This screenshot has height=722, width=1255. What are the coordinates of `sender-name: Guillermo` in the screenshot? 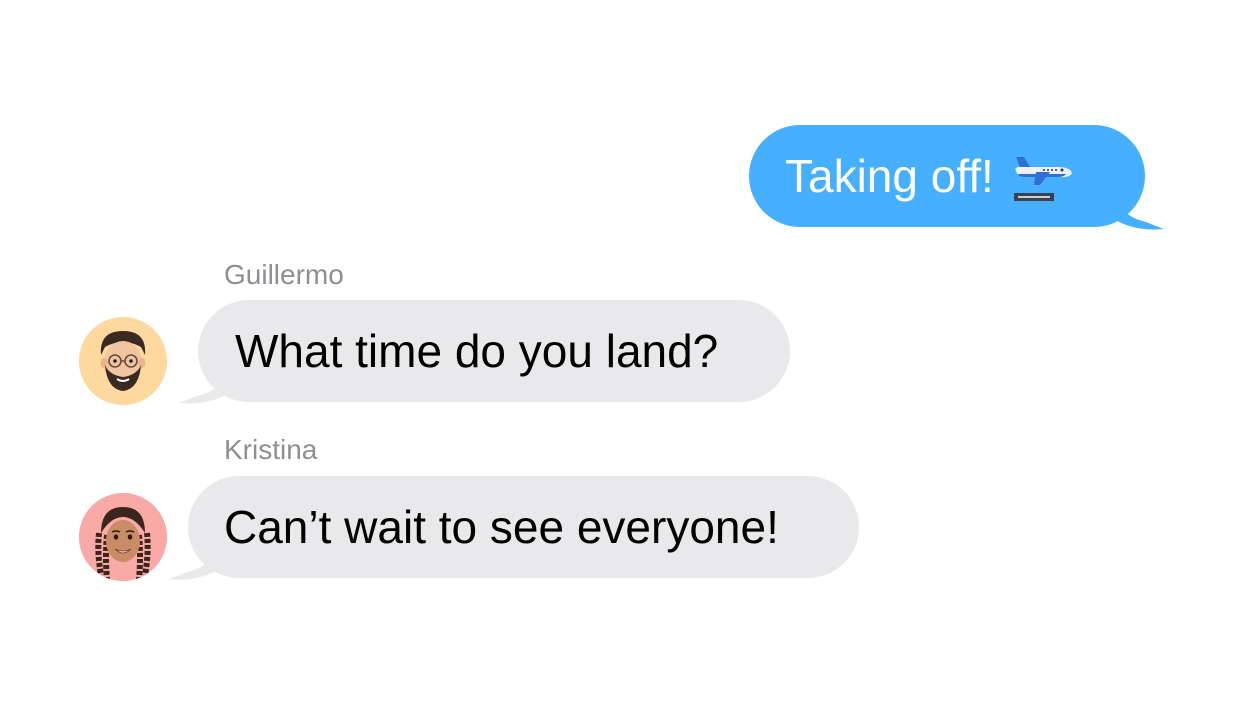 It's located at (284, 274).